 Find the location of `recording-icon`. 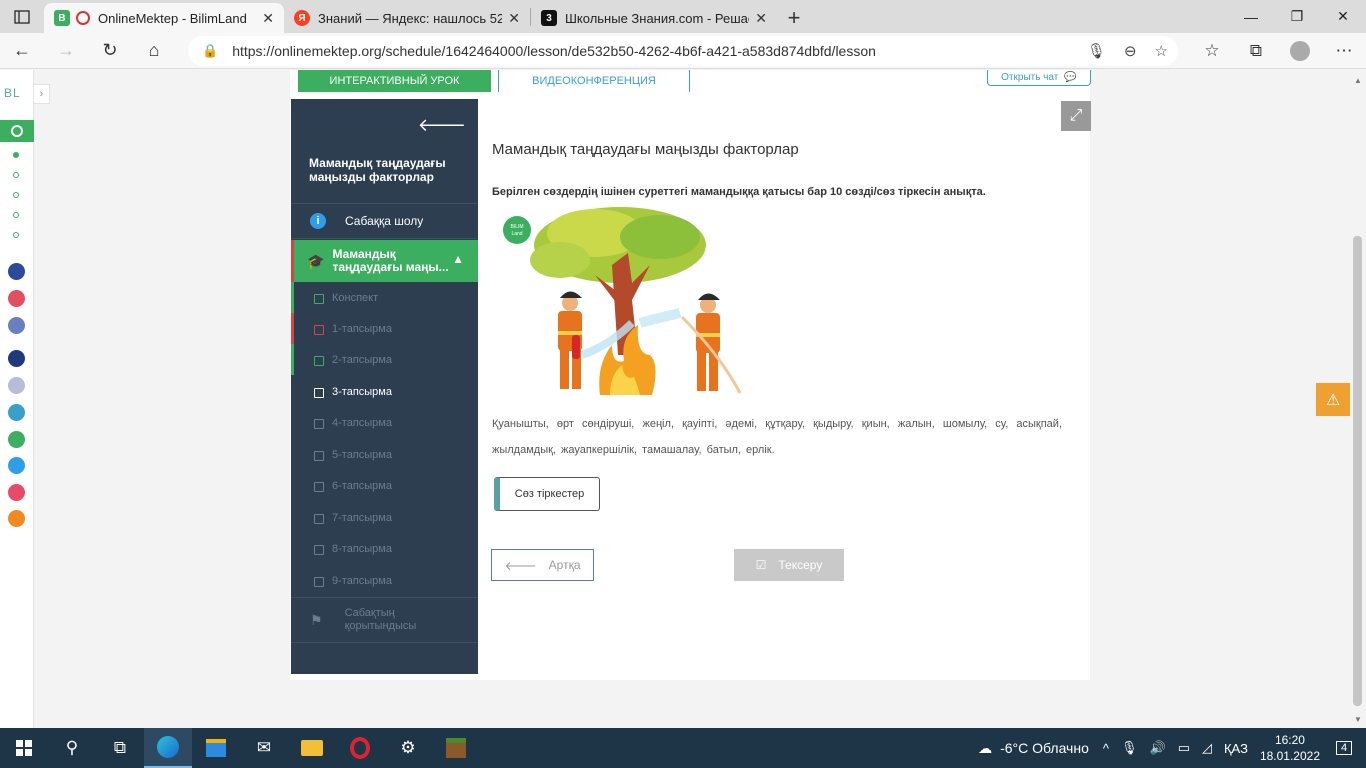

recording-icon is located at coordinates (83, 18).